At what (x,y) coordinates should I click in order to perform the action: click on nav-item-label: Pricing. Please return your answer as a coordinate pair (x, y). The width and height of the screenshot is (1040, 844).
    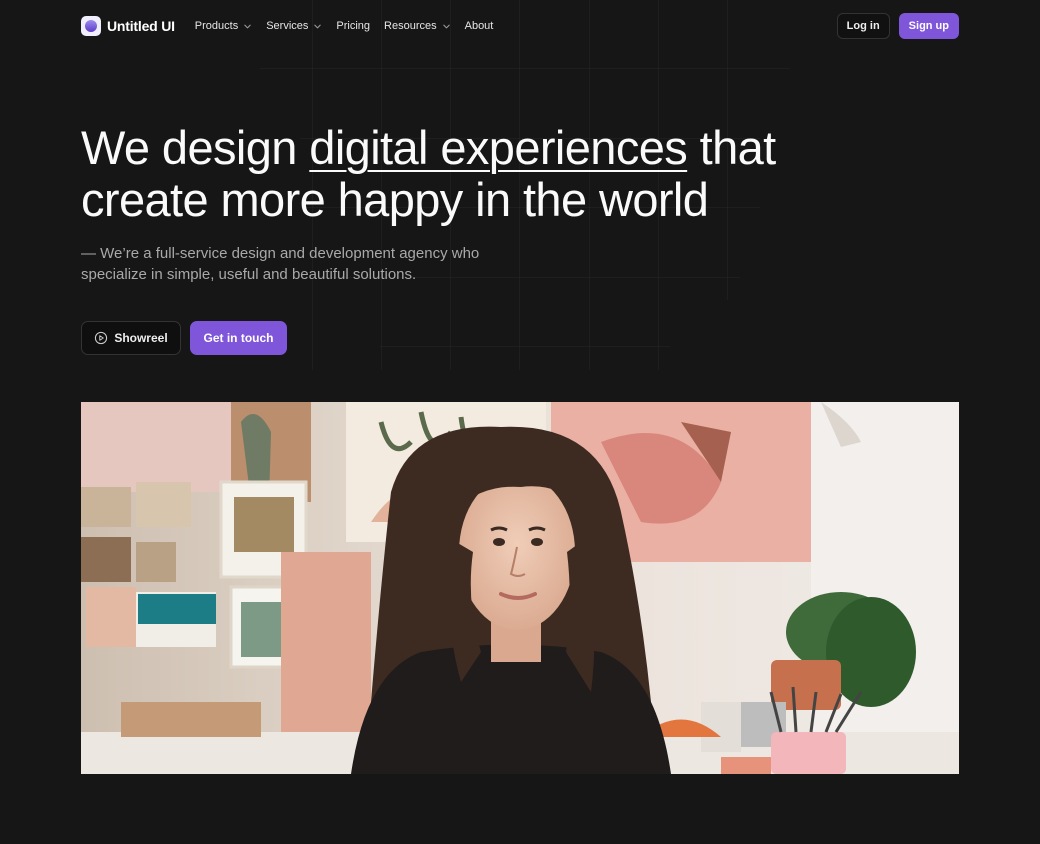
    Looking at the image, I should click on (353, 26).